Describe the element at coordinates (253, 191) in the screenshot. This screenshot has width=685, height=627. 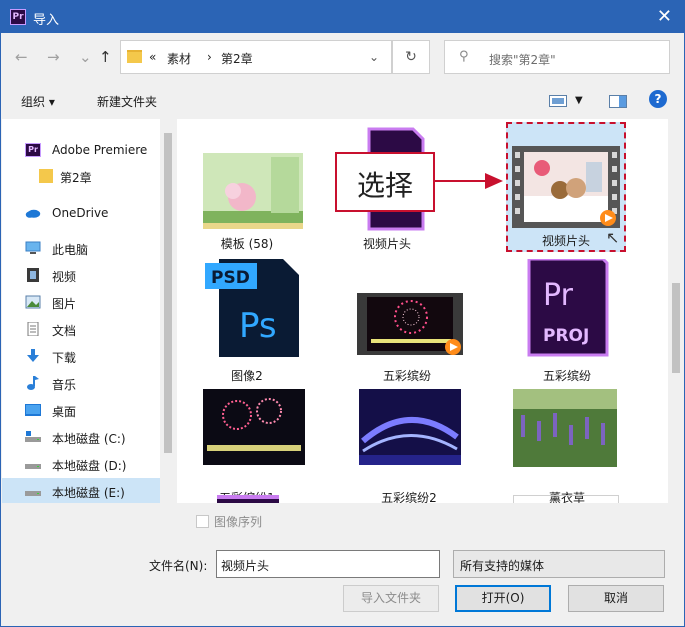
I see `folder-thumbnail` at that location.